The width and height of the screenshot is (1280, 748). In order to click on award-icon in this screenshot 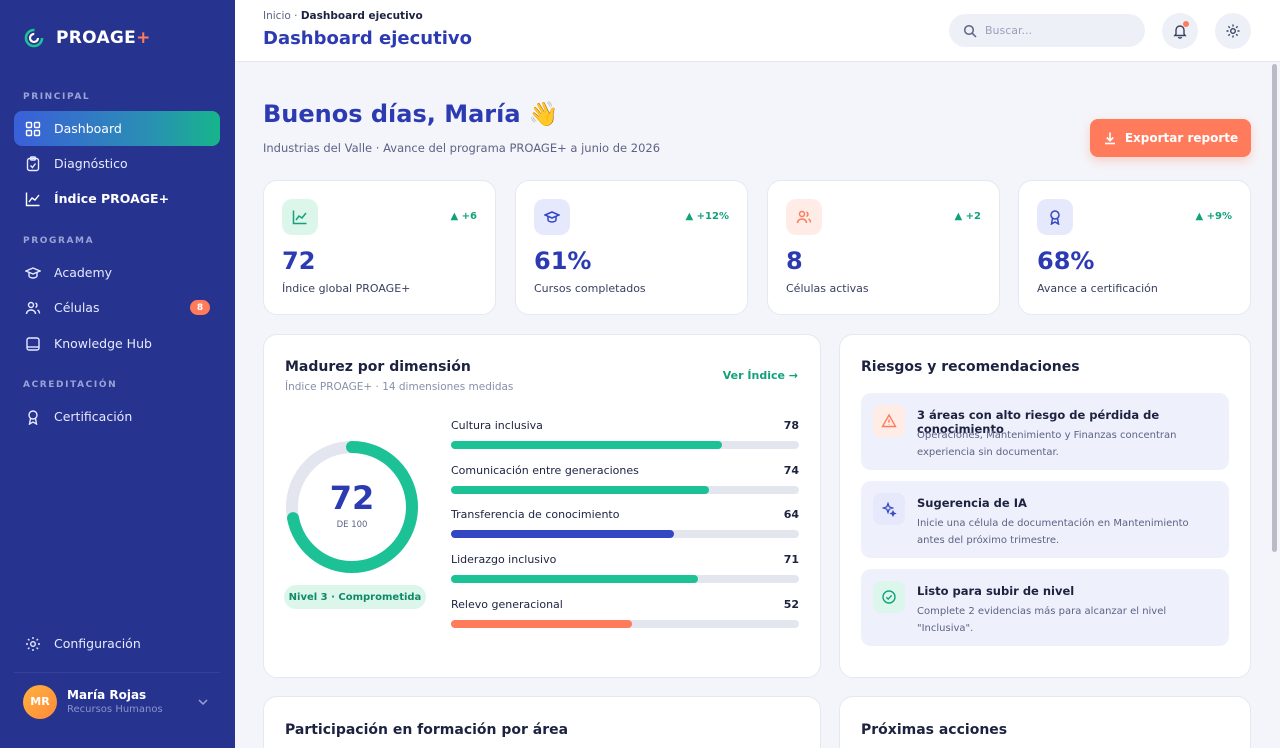, I will do `click(33, 417)`.